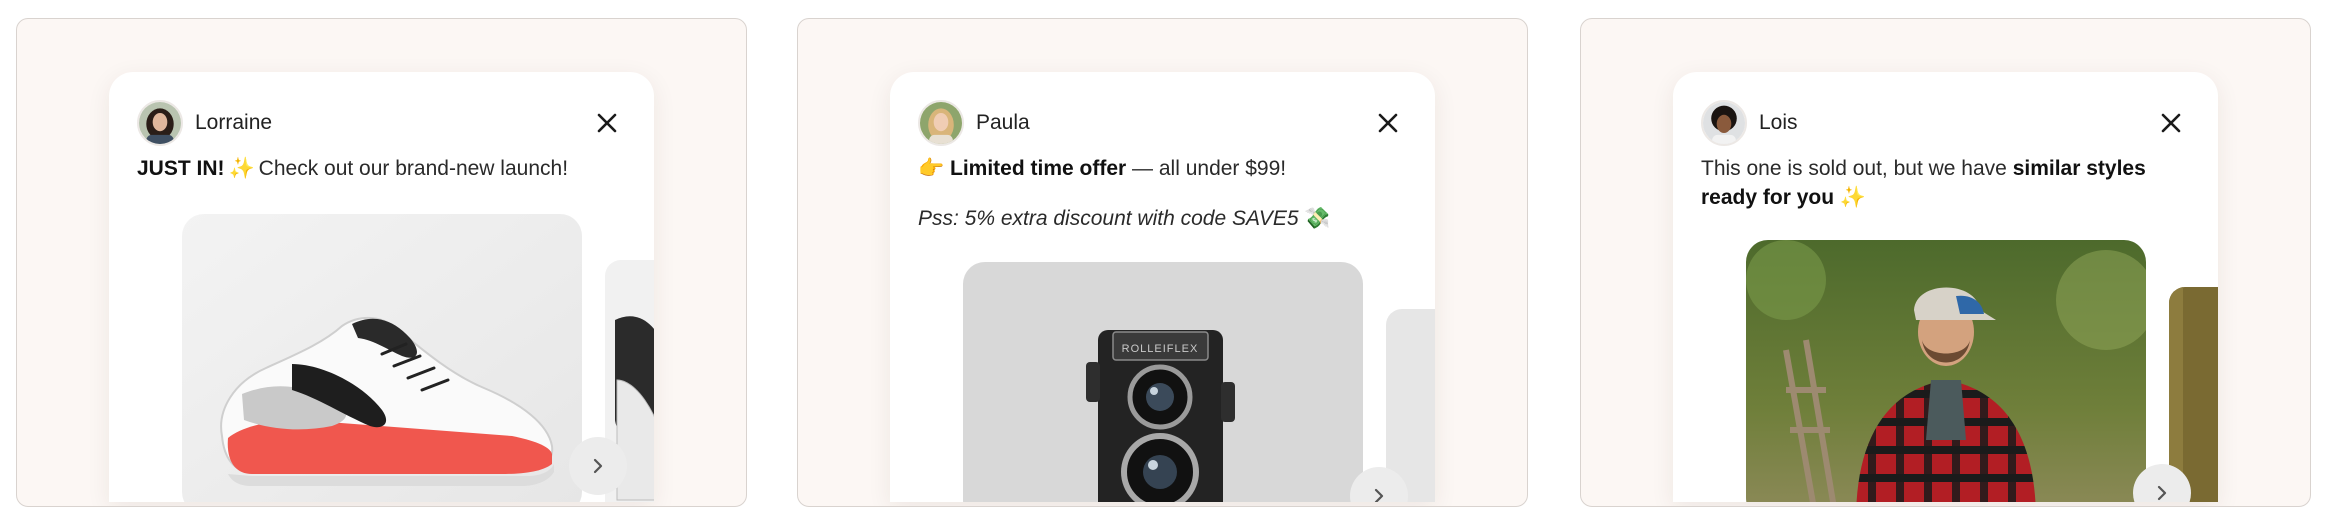 The width and height of the screenshot is (2327, 521). What do you see at coordinates (413, 168) in the screenshot?
I see `message-body: Check out our brand-new launch!` at bounding box center [413, 168].